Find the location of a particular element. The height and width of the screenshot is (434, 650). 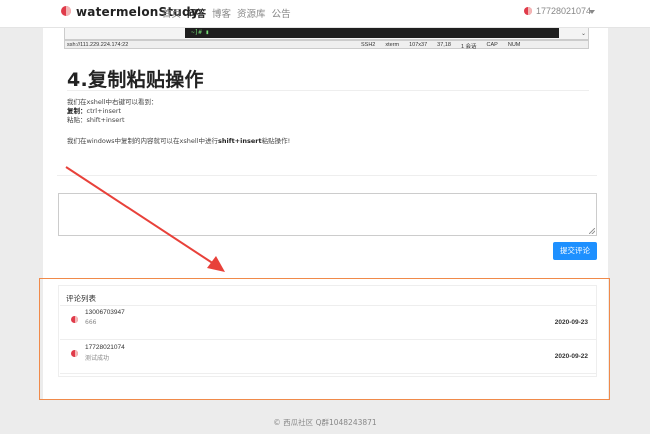

paste-line: 粘贴：shift+insert is located at coordinates (112, 120).